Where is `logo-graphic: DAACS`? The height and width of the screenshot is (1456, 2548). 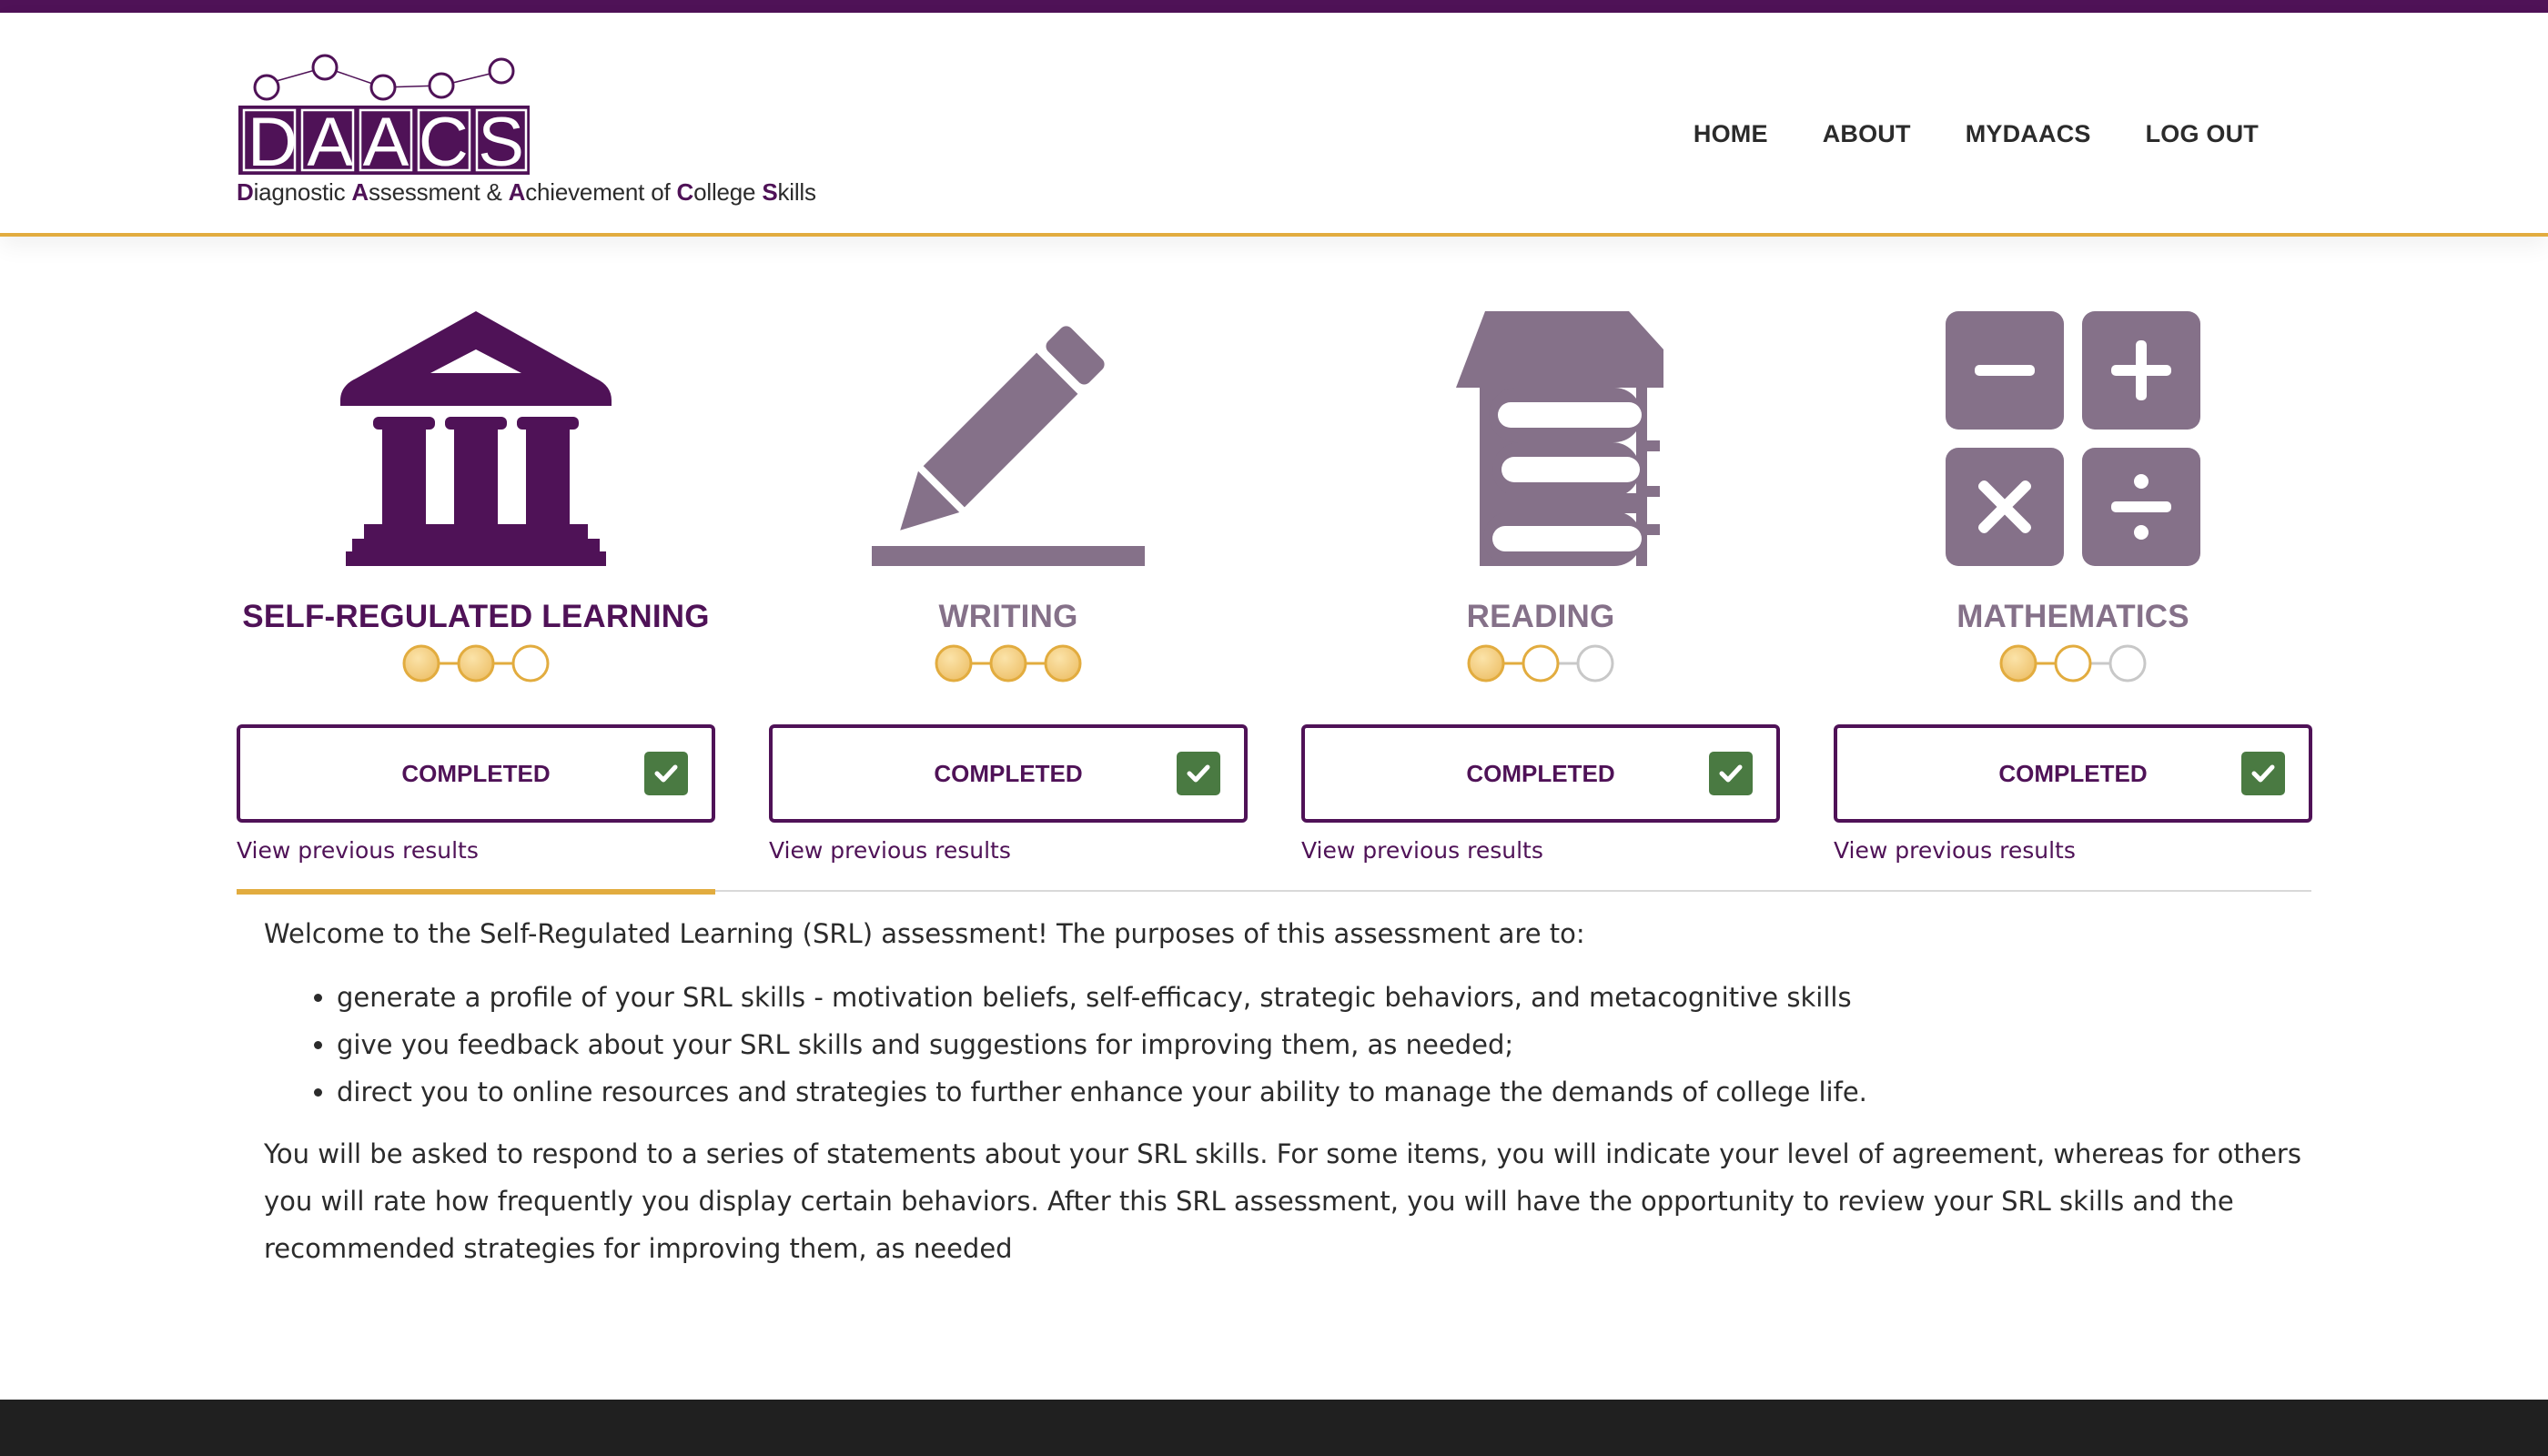 logo-graphic: DAACS is located at coordinates (384, 117).